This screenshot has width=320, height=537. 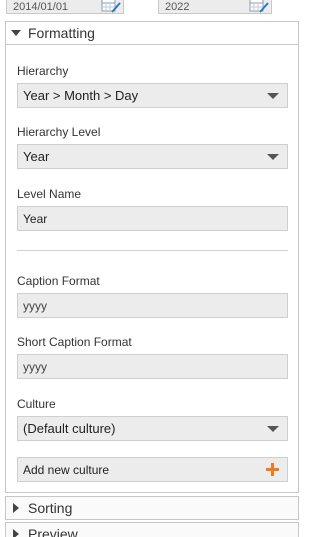 What do you see at coordinates (53, 531) in the screenshot?
I see `preview-section-label: Preview` at bounding box center [53, 531].